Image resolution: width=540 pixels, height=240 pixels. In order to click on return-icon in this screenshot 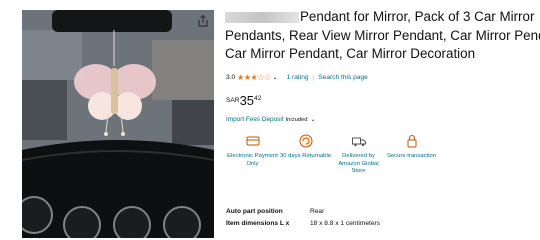, I will do `click(305, 141)`.